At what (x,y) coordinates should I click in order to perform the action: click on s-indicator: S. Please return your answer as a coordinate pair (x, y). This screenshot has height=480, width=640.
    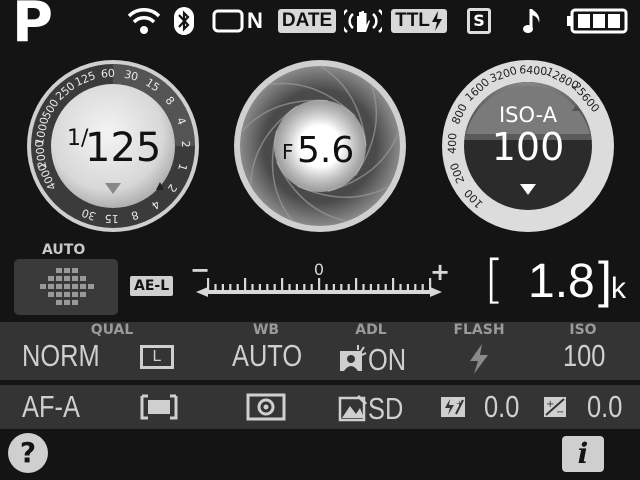
    Looking at the image, I should click on (479, 21).